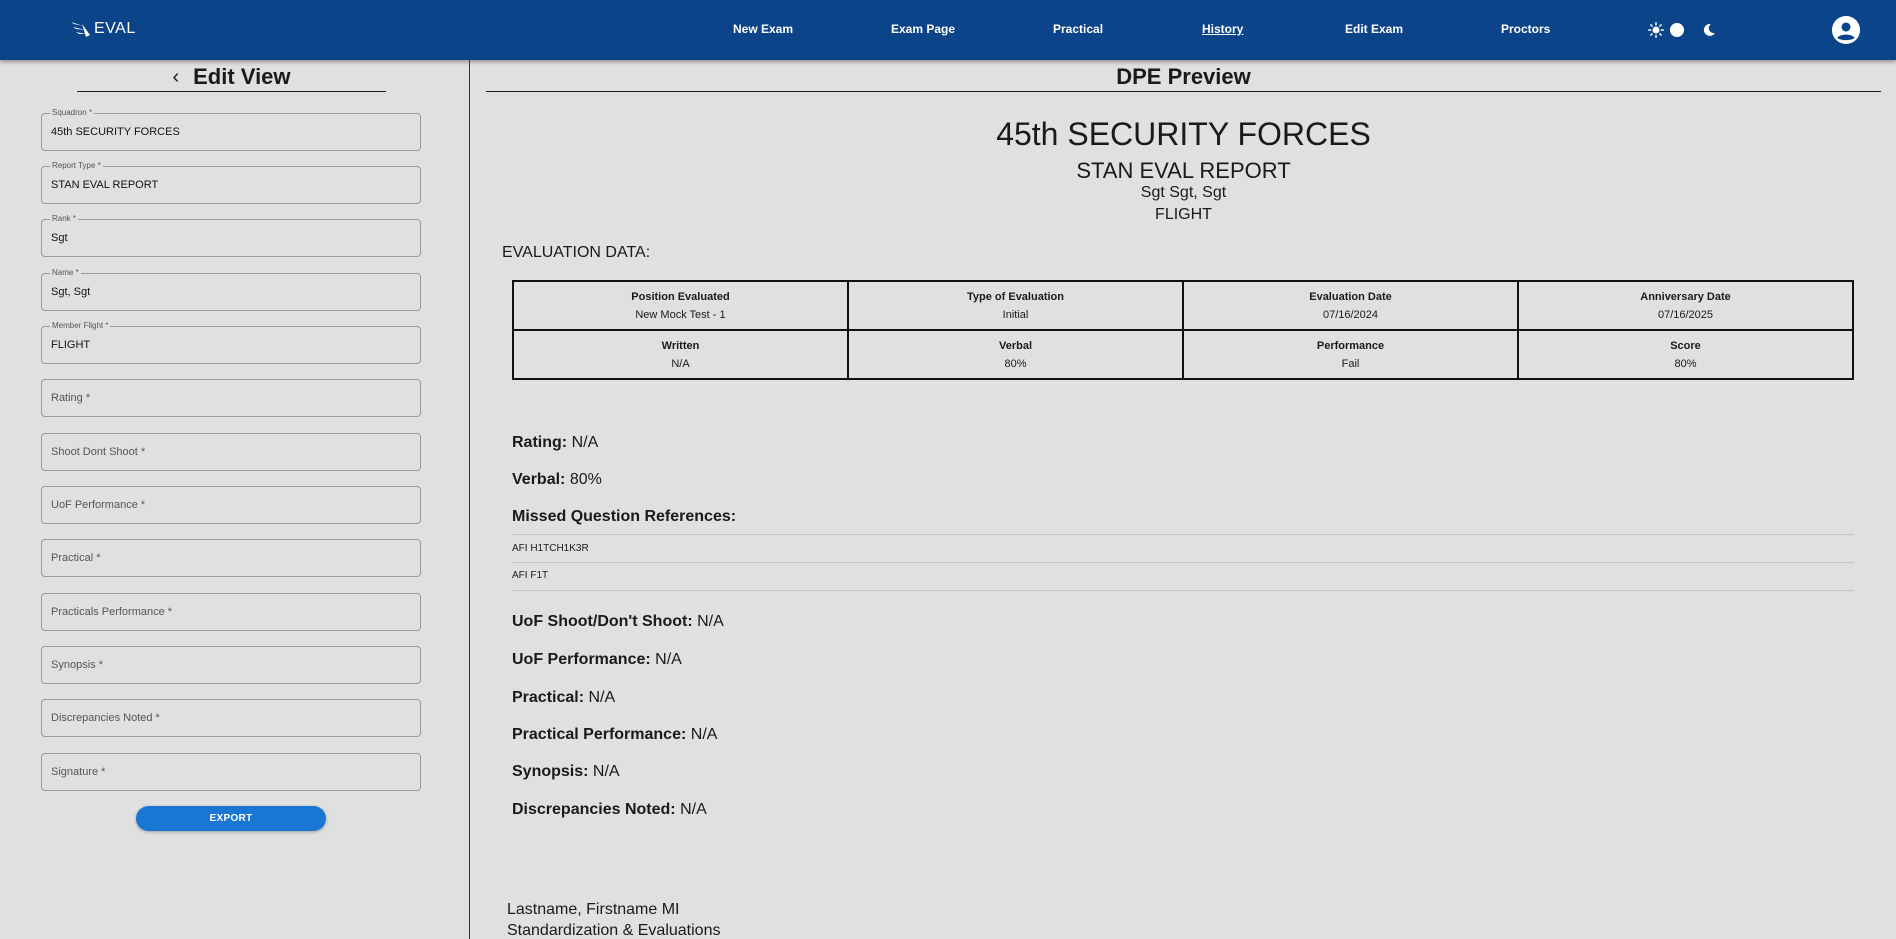 The height and width of the screenshot is (939, 1896). Describe the element at coordinates (76, 166) in the screenshot. I see `field-label: Report Type *` at that location.